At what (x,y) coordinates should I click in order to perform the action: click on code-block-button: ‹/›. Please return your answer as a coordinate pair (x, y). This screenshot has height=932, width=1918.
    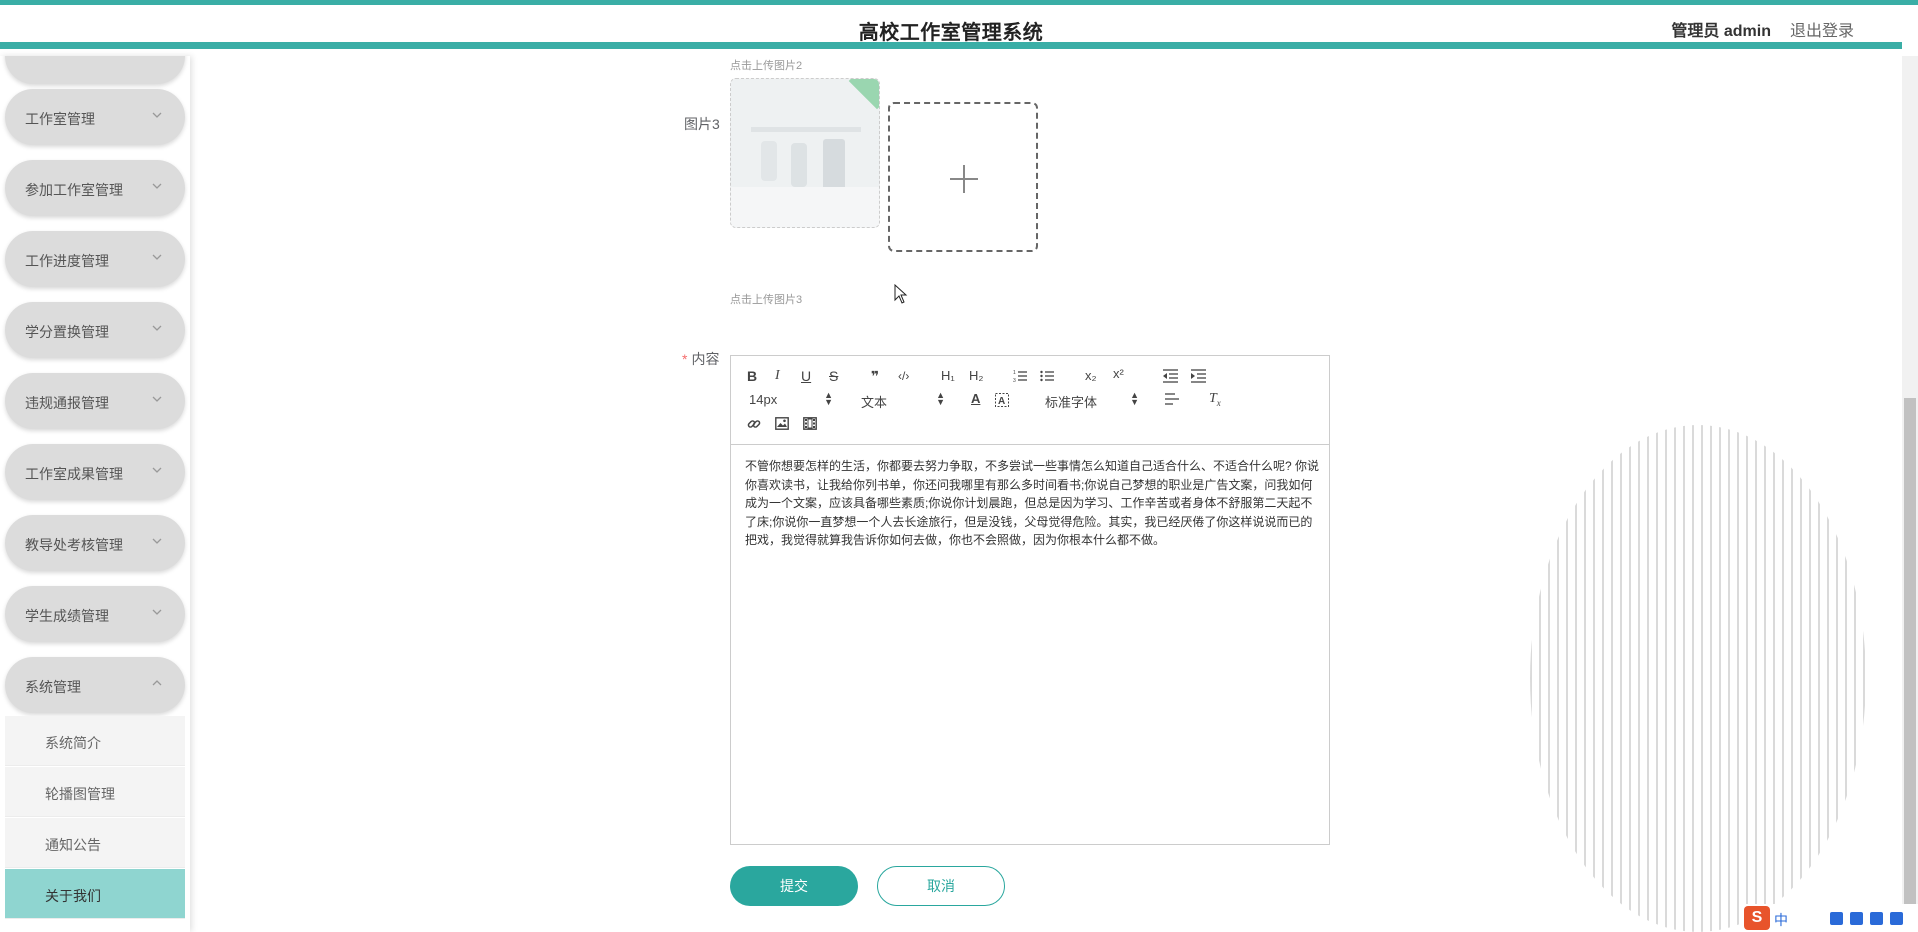
    Looking at the image, I should click on (903, 376).